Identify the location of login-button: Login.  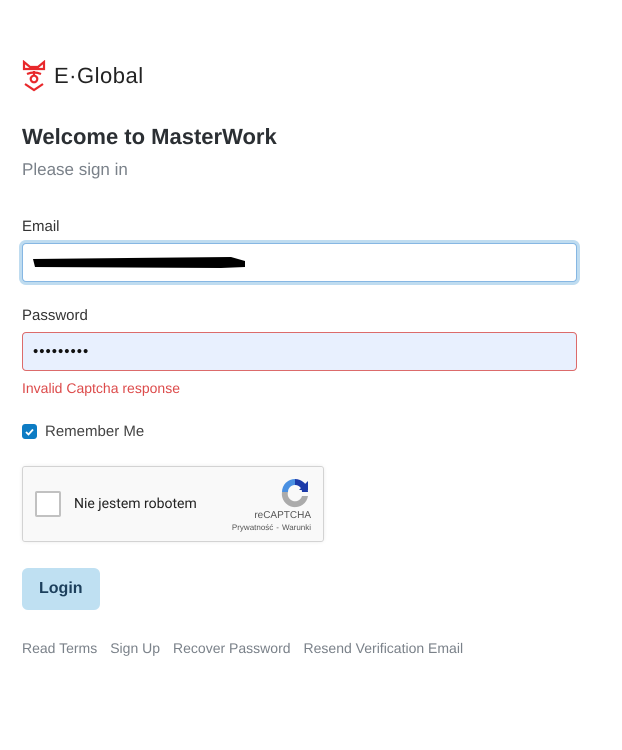
(61, 589).